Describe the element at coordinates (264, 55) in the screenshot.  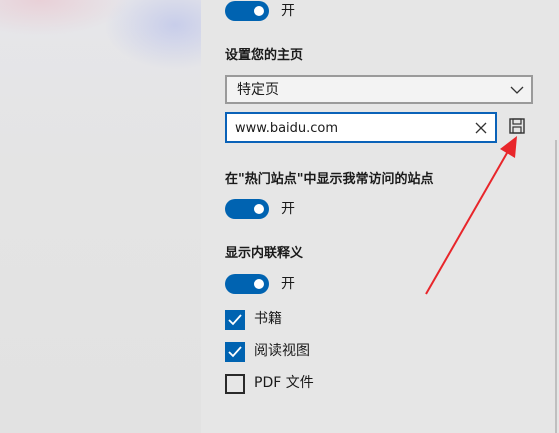
I see `homepage-heading: 设置您的主页` at that location.